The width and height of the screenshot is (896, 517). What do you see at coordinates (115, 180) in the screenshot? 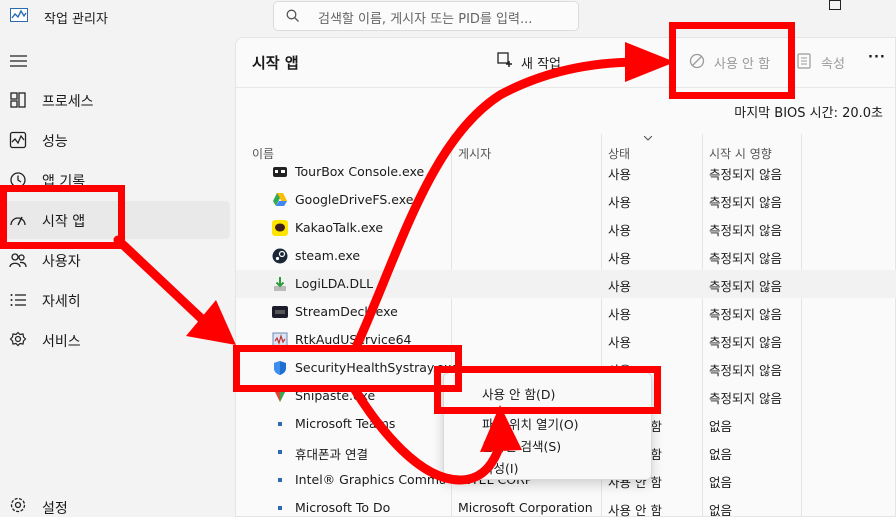
I see `sidebar-item-app-history: 앱 기록` at bounding box center [115, 180].